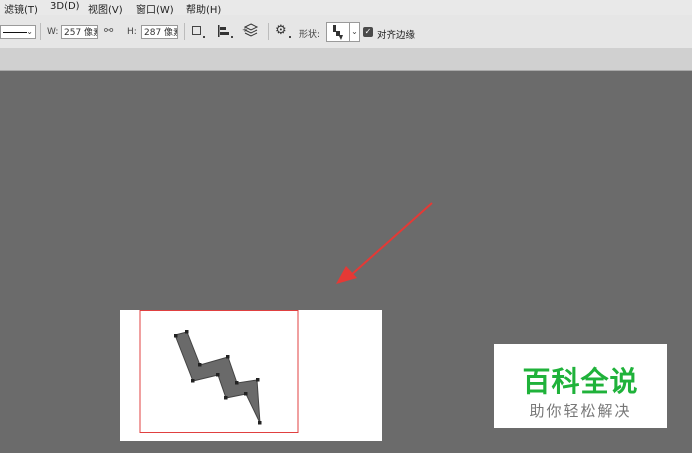  I want to click on document-canvas, so click(251, 375).